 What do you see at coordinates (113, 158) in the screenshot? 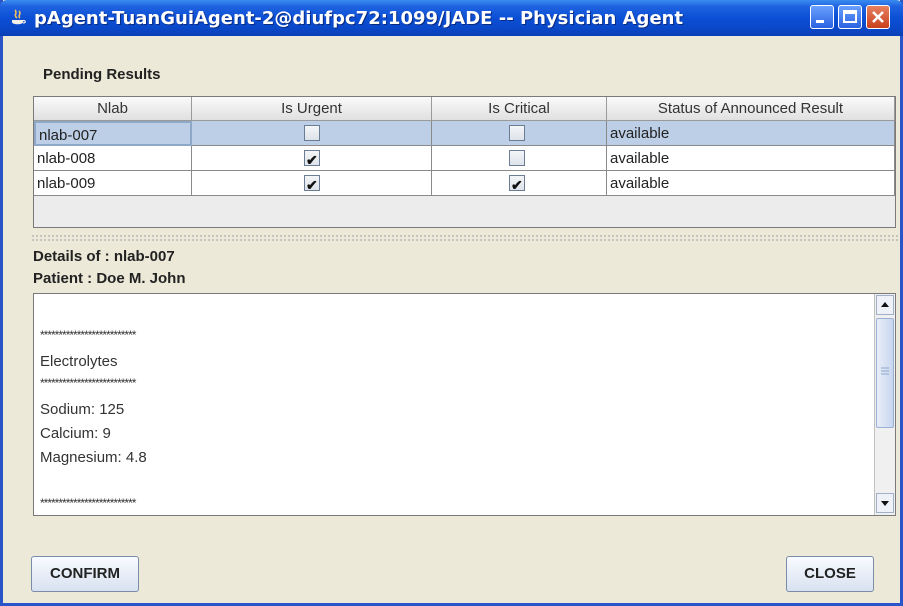
I see `nlab-cell: nlab-008` at bounding box center [113, 158].